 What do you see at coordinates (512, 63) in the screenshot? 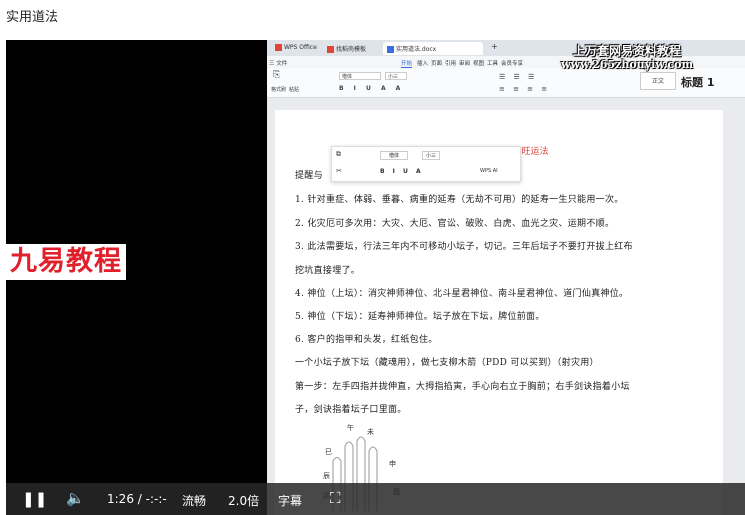
I see `menu-member: 会员专享` at bounding box center [512, 63].